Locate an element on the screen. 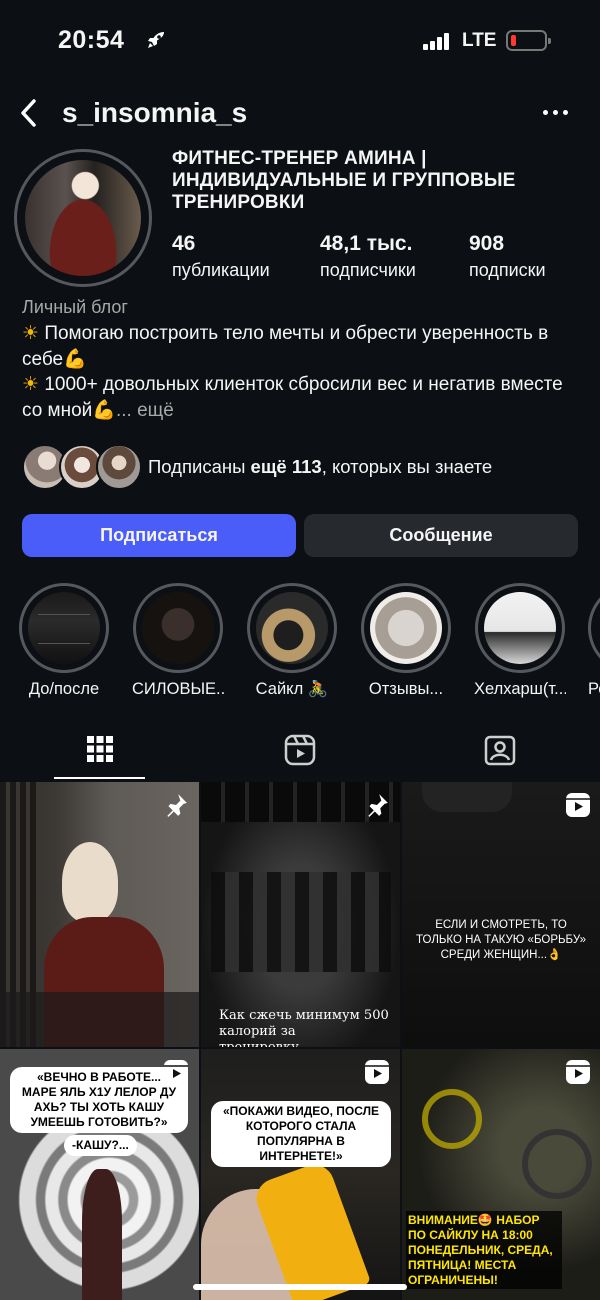 The height and width of the screenshot is (1300, 600). profile-category: Личный блог is located at coordinates (75, 307).